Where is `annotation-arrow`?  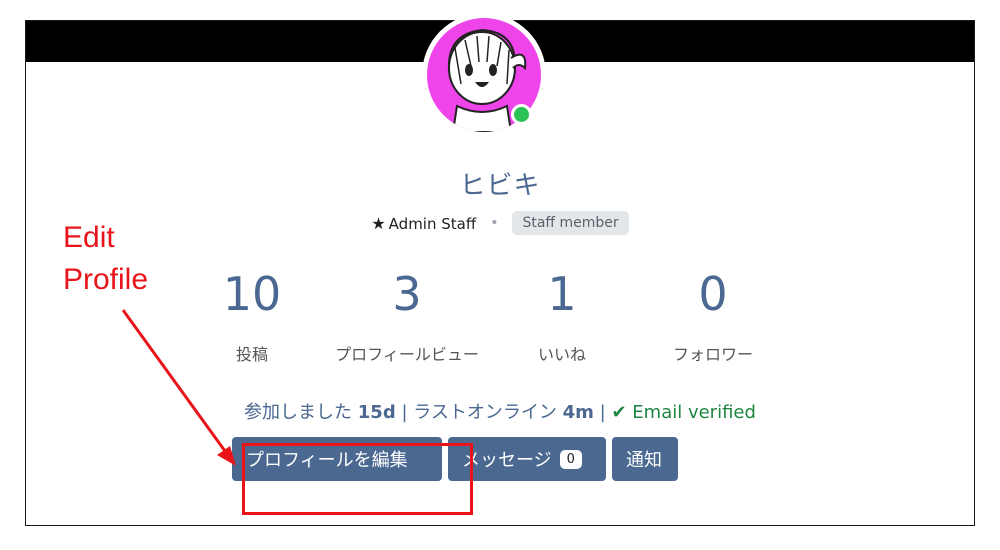
annotation-arrow is located at coordinates (178, 387).